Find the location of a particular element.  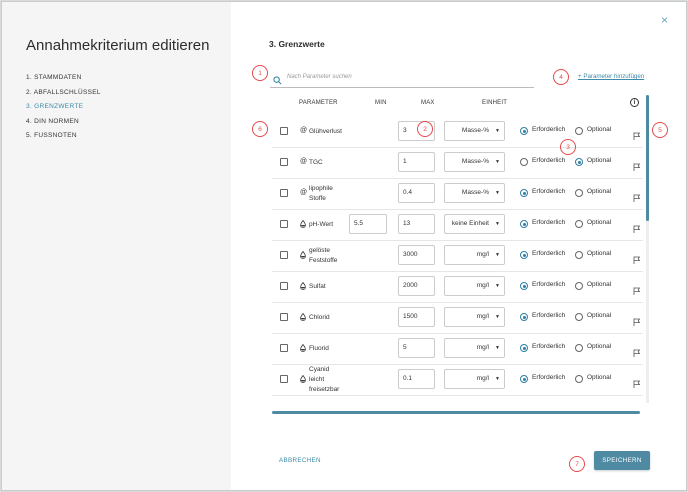

annotation-marker-7: 7 is located at coordinates (577, 464).